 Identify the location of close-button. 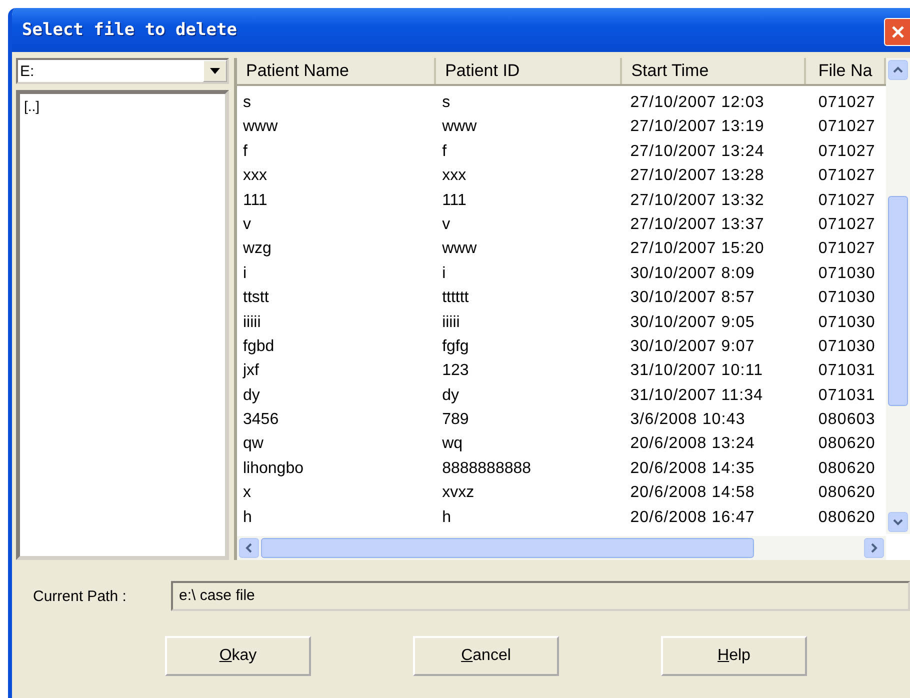
(897, 32).